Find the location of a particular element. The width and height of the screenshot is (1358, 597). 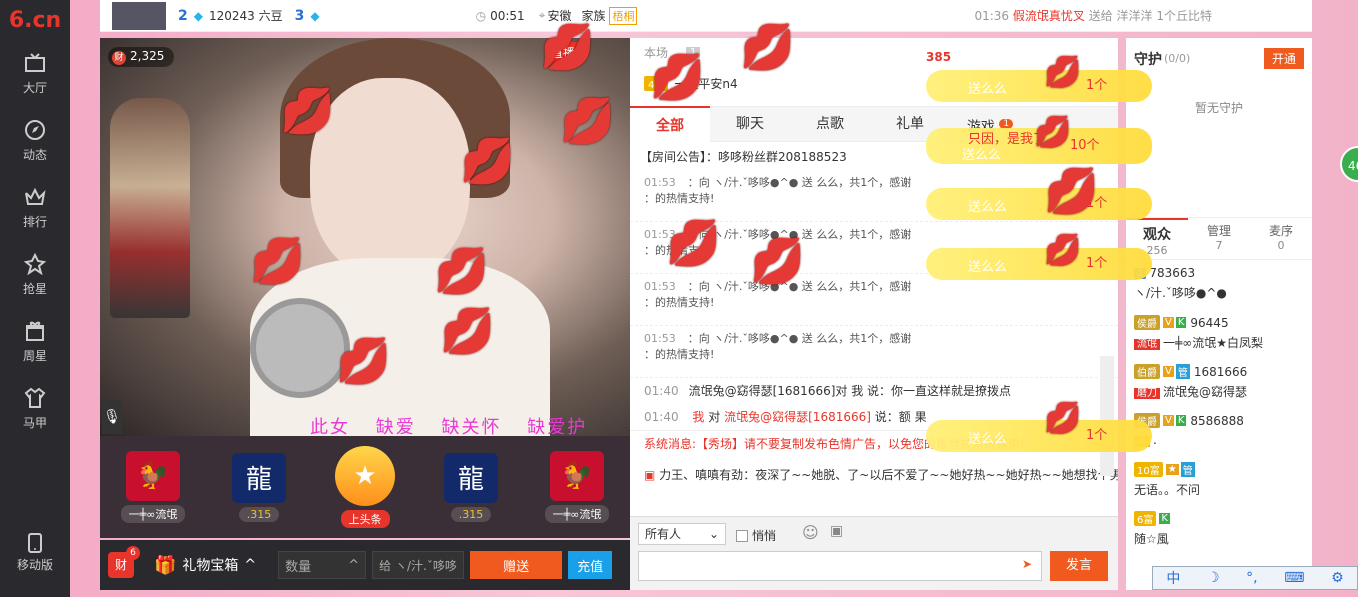

left-nav: 6.cn 大厅 动态 排行 抢星 周星 马甲 移动版 is located at coordinates (35, 298).